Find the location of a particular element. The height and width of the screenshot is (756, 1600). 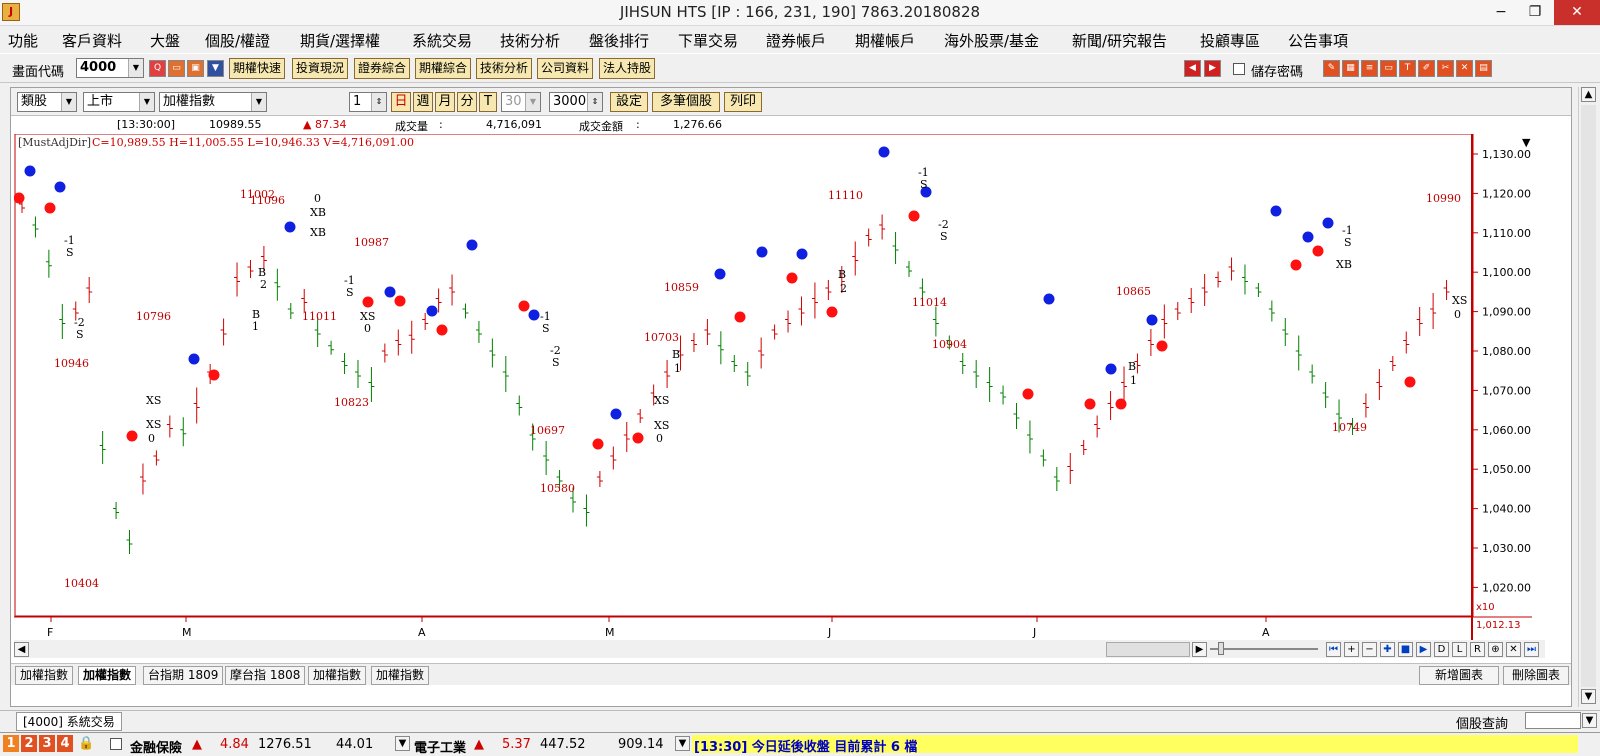

menu-item-securities-account: 證券帳戶 is located at coordinates (796, 40).